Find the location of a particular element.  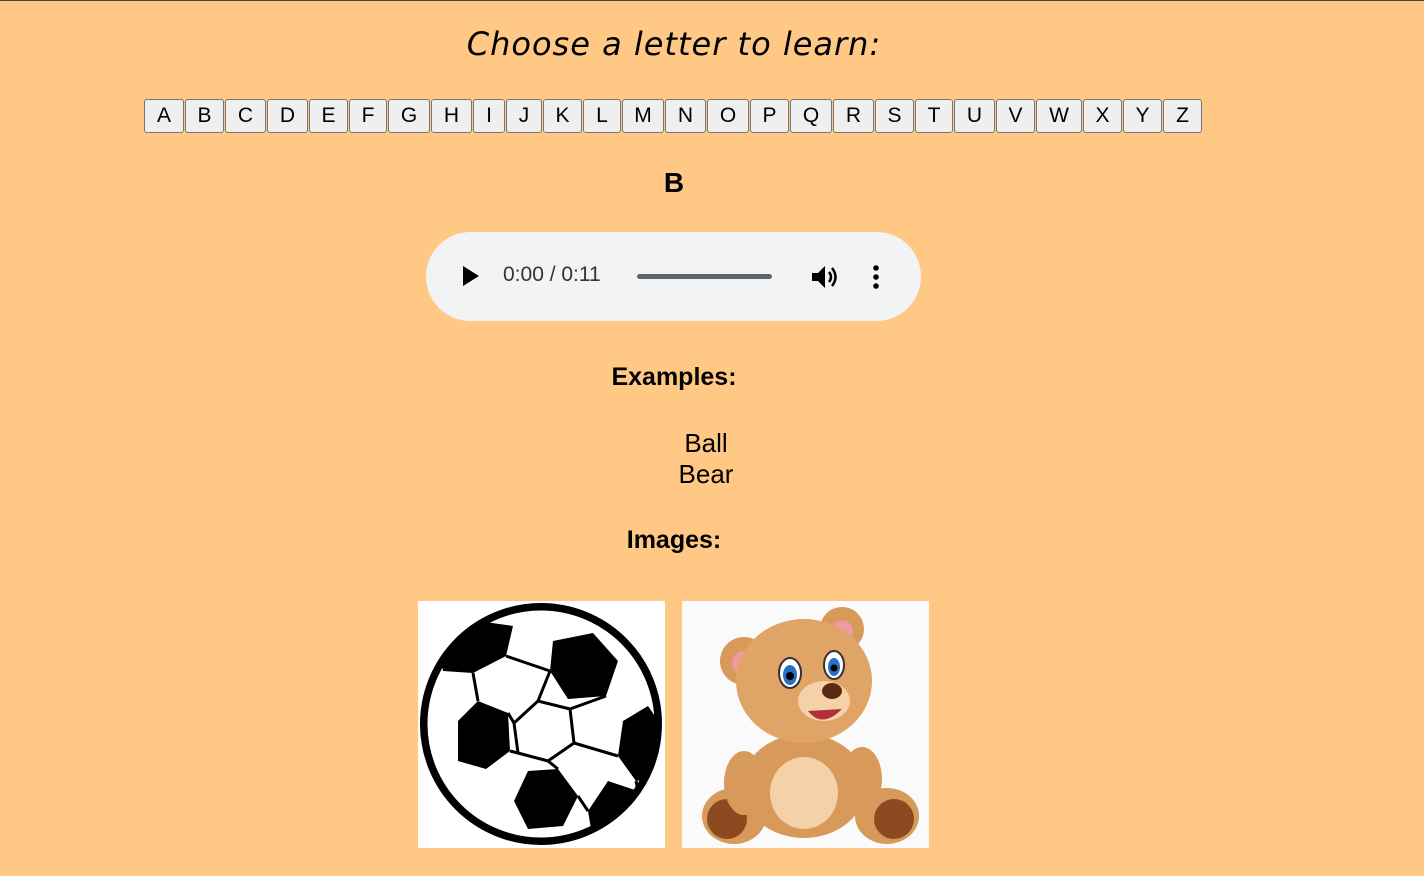

letter-button-s: S is located at coordinates (894, 116).